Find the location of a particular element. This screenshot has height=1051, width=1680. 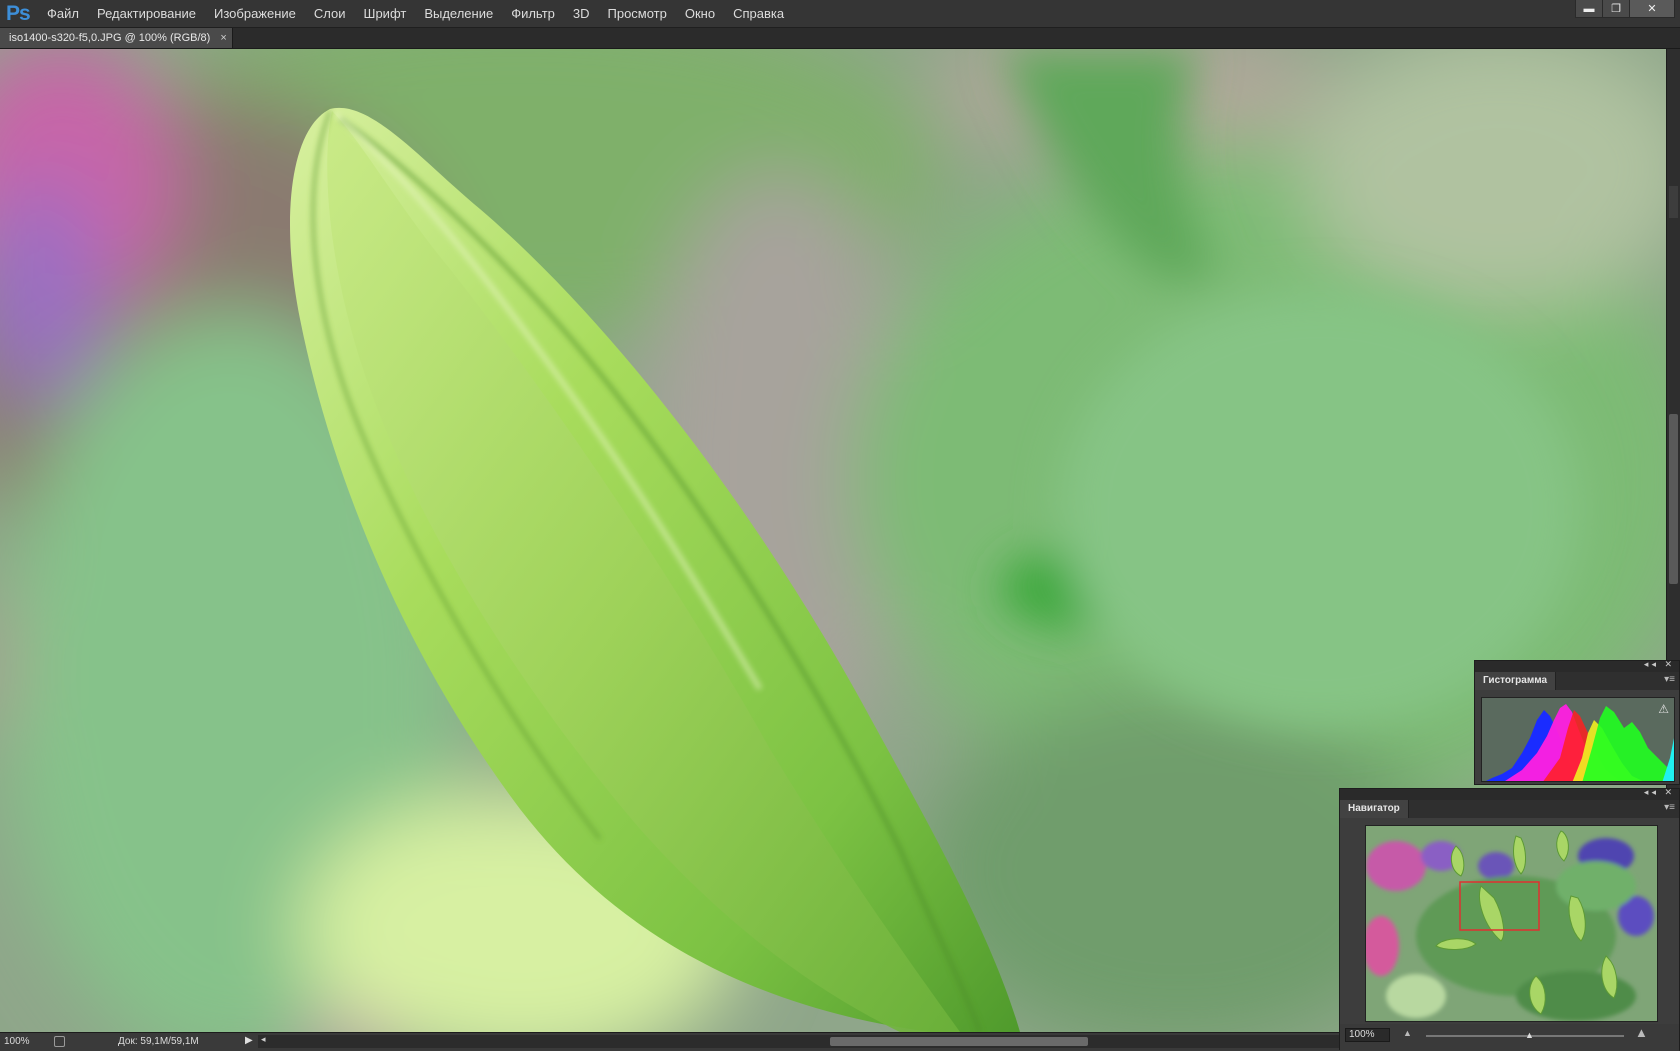

menu-select: Выделение is located at coordinates (458, 13).